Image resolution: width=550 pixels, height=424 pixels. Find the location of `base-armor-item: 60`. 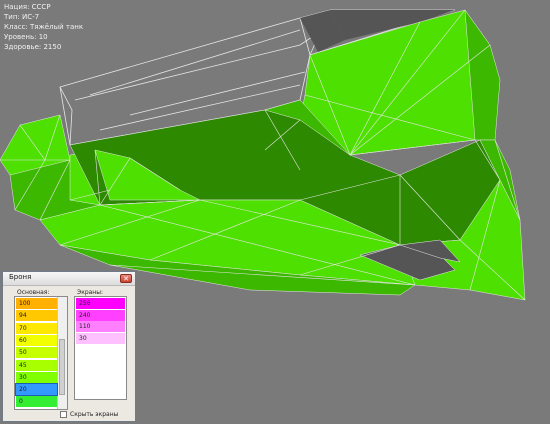

base-armor-item: 60 is located at coordinates (36, 340).